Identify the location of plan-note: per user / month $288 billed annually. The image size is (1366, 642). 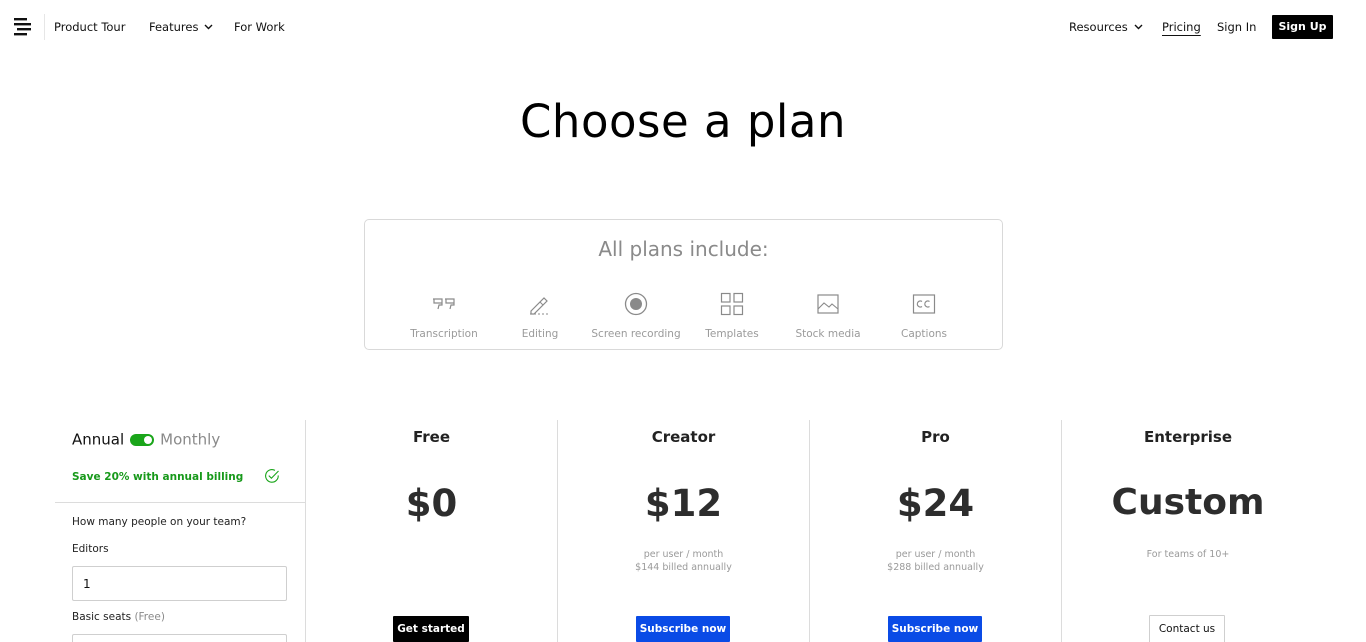
(935, 561).